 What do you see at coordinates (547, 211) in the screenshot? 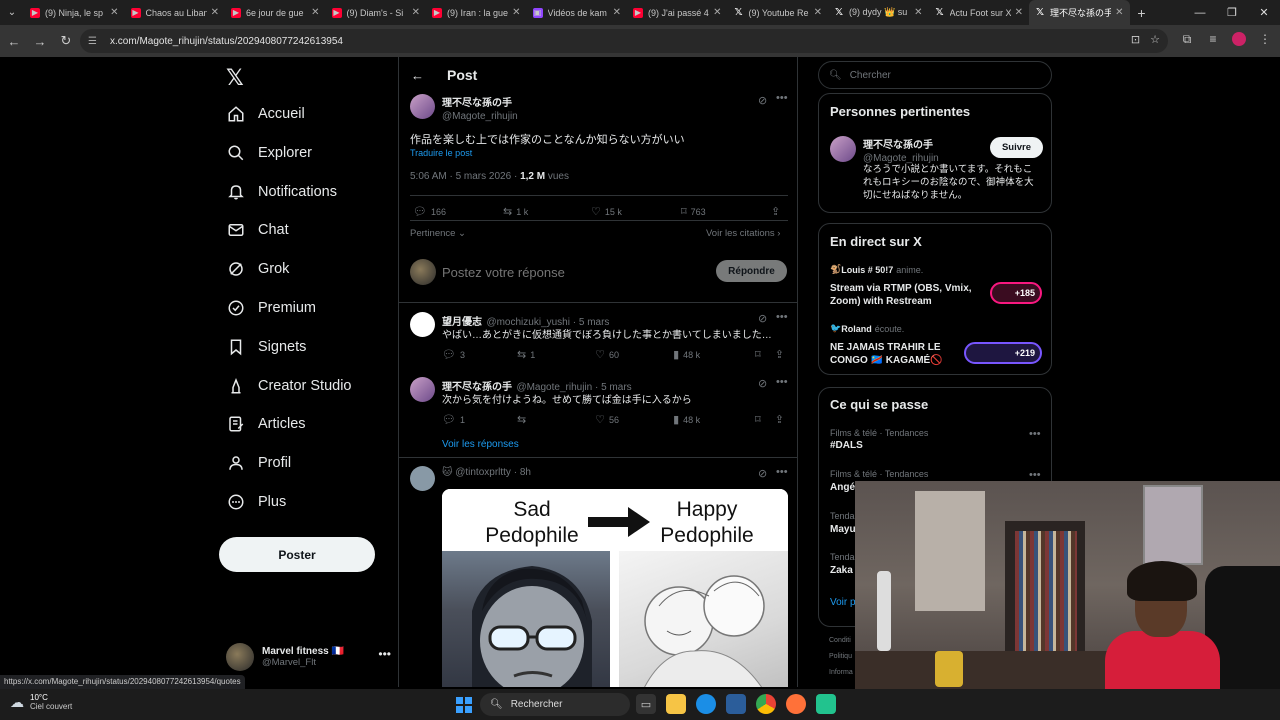
I see `repost-button: ⇆ 1 k` at bounding box center [547, 211].